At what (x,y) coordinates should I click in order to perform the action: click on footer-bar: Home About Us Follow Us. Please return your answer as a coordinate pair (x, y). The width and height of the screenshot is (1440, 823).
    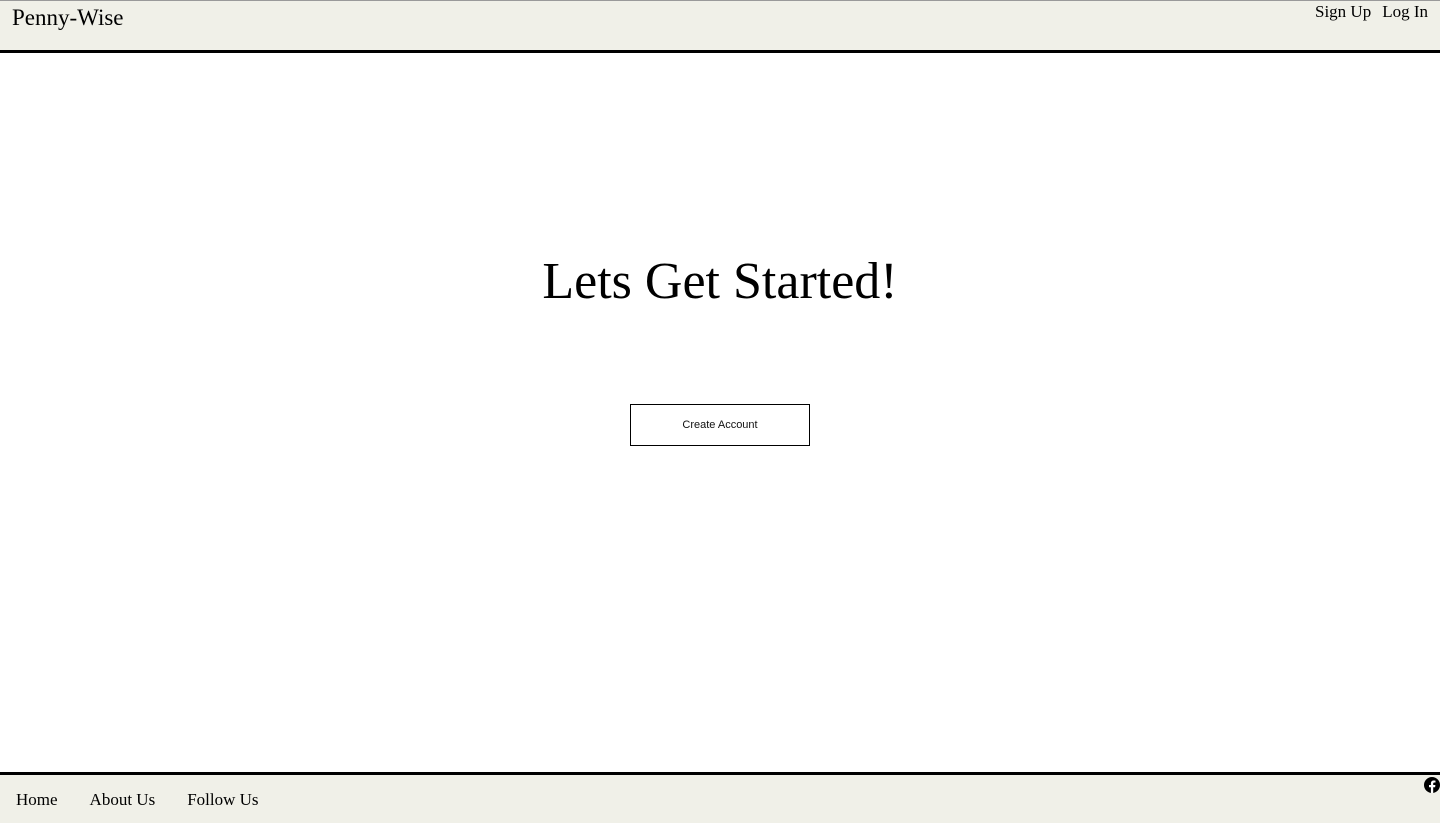
    Looking at the image, I should click on (720, 797).